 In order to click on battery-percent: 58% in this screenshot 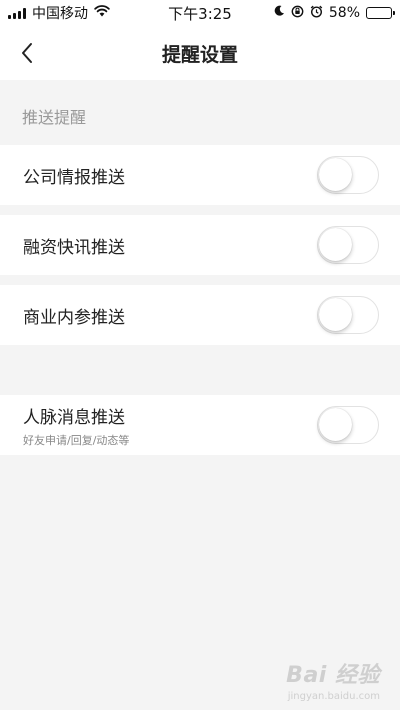, I will do `click(344, 13)`.